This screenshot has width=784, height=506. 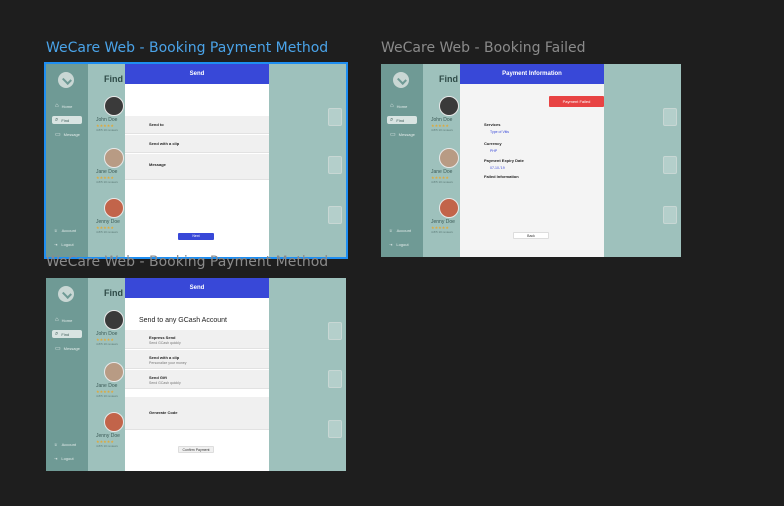 I want to click on services-value: Type of Vitis, so click(x=500, y=132).